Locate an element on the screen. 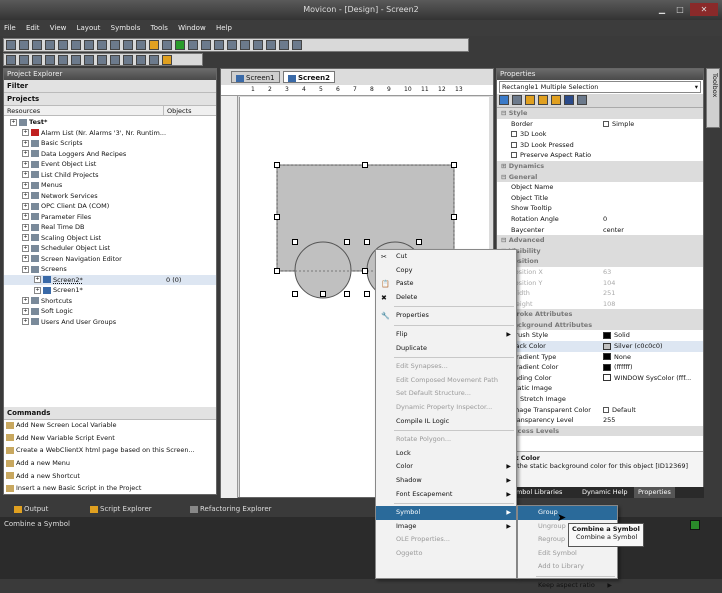 This screenshot has height=593, width=722. find-icon is located at coordinates (141, 45).